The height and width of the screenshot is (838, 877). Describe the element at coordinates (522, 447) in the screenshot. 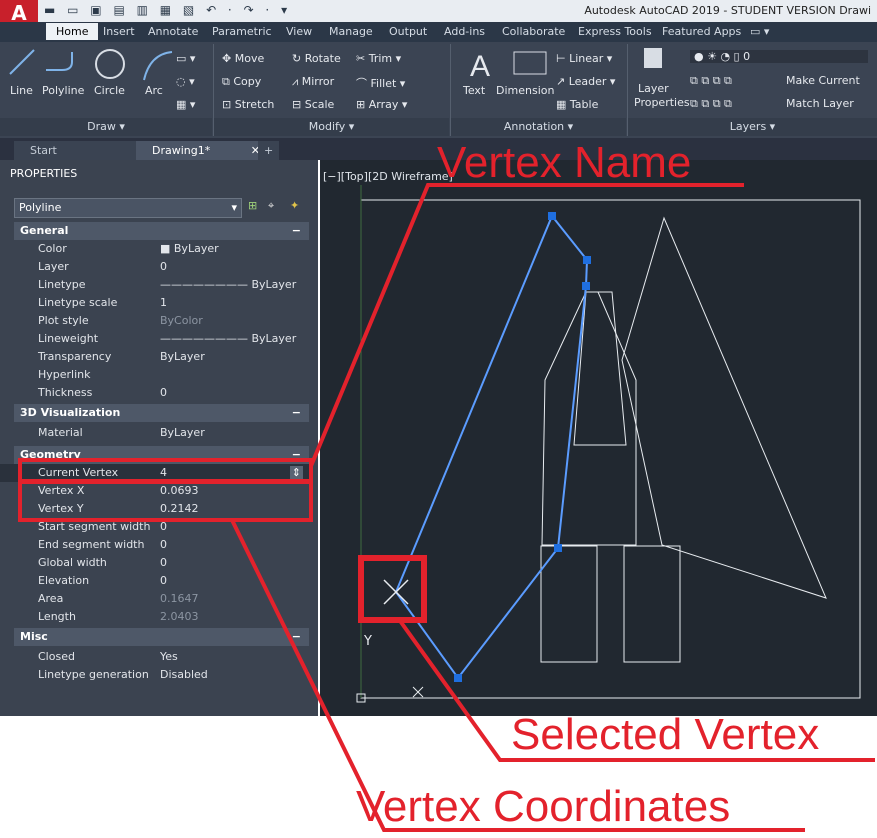

I see `polyline-grips` at that location.